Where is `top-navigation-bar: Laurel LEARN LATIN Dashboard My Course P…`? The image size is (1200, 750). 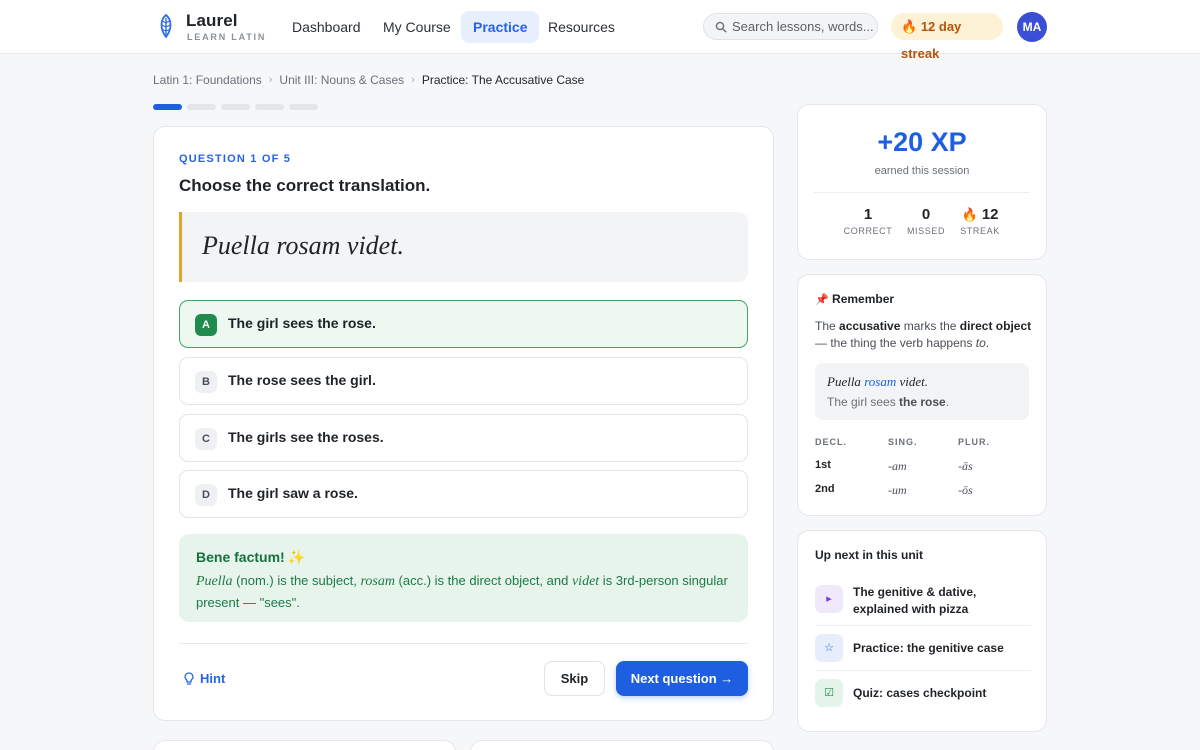 top-navigation-bar: Laurel LEARN LATIN Dashboard My Course P… is located at coordinates (600, 30).